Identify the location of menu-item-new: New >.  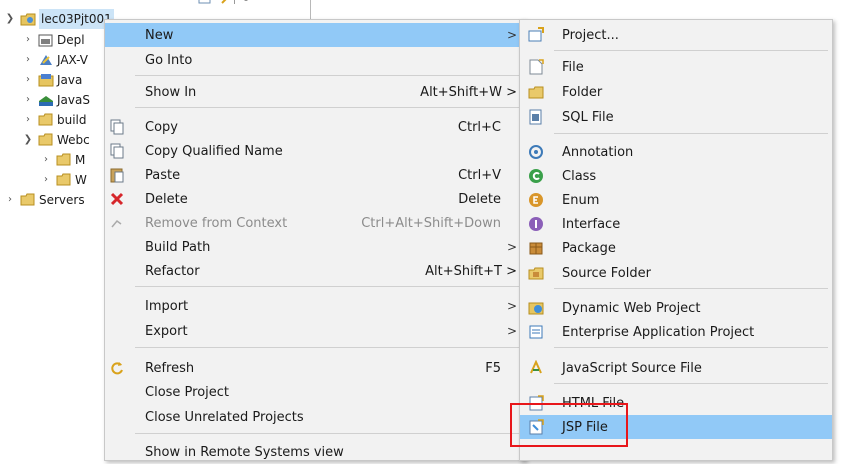
(315, 35).